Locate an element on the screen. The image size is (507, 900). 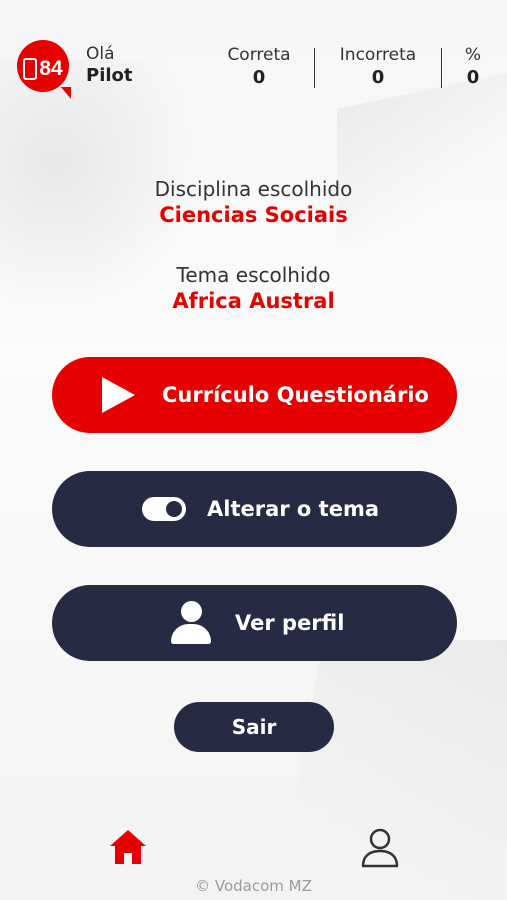
discipline-value: Ciencias Sociais is located at coordinates (253, 215).